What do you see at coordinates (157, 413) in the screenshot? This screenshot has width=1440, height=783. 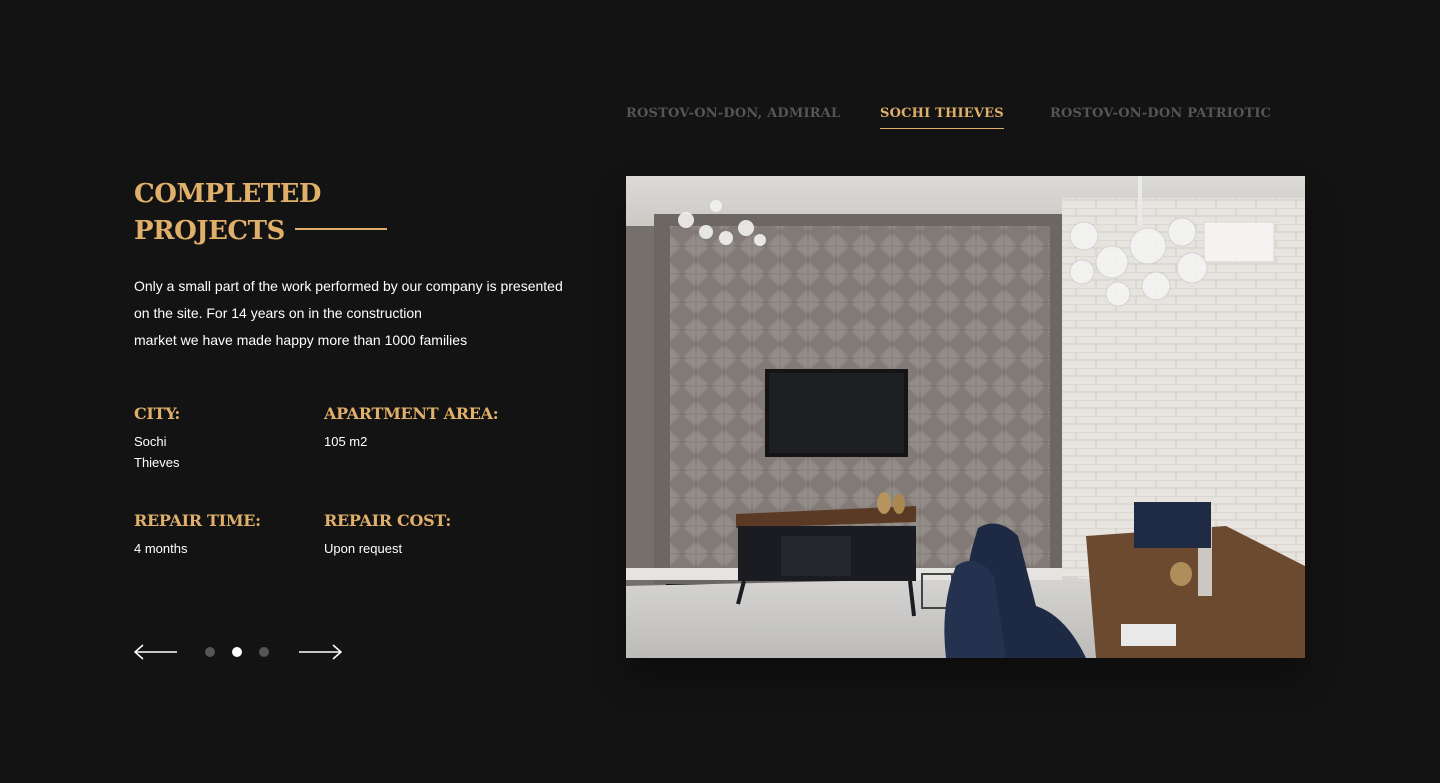 I see `city-label: CITY:` at bounding box center [157, 413].